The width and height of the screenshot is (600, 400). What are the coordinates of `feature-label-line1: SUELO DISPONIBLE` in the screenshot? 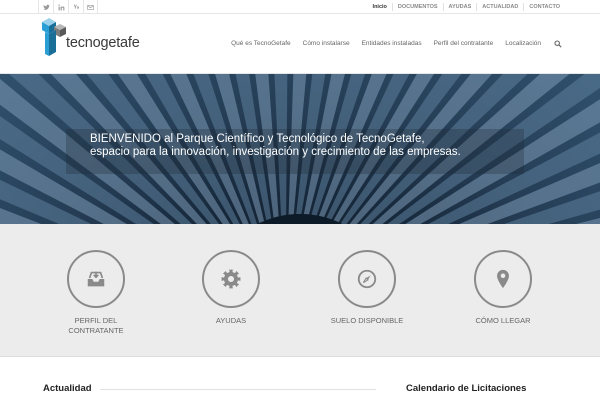 It's located at (367, 320).